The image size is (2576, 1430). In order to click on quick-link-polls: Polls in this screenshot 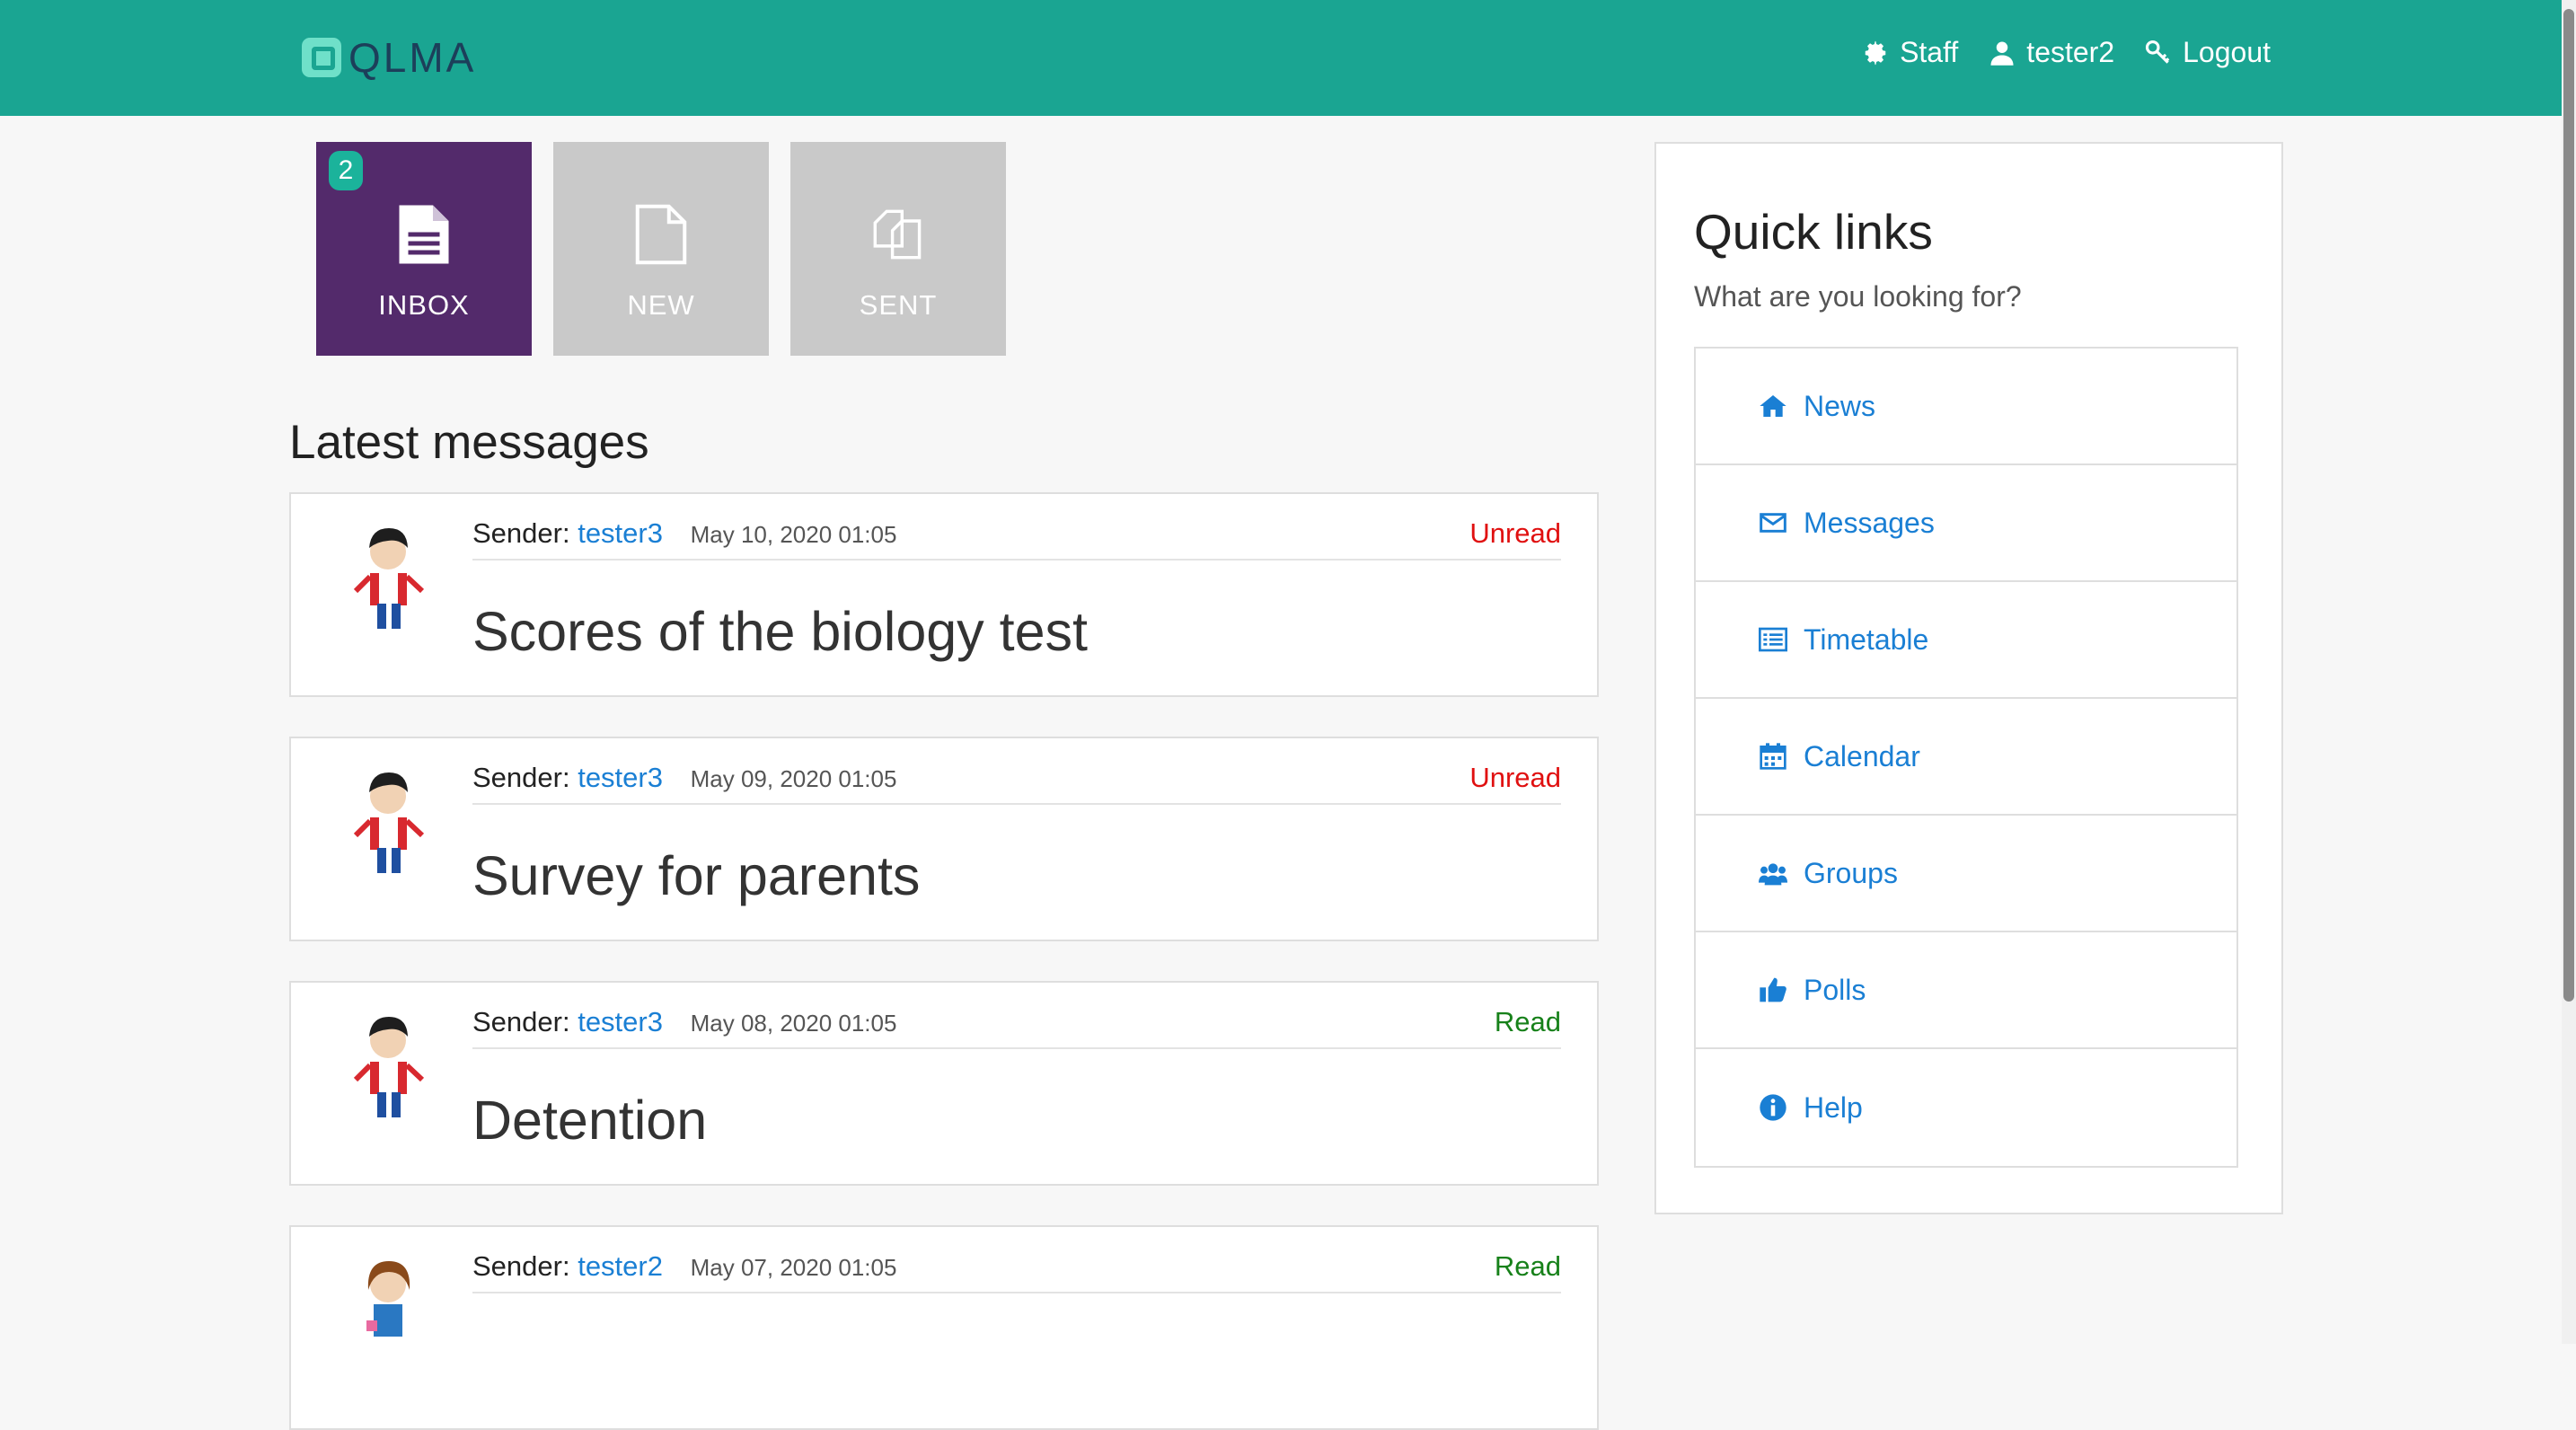, I will do `click(1966, 990)`.